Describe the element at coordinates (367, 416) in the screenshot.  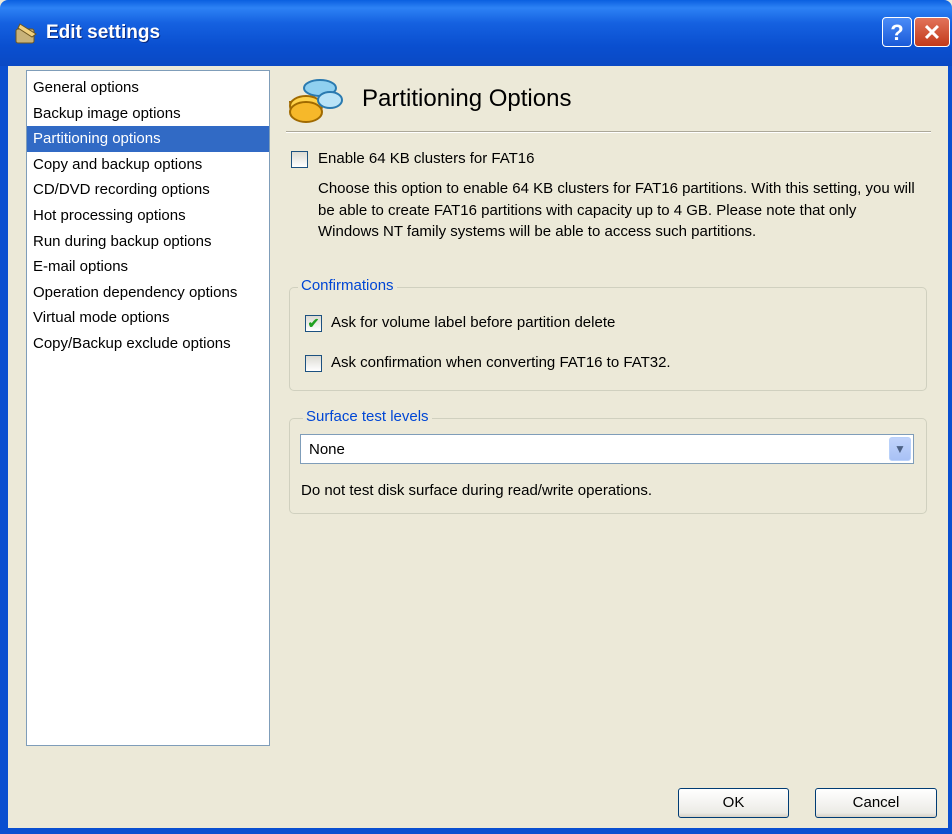
I see `surface-test-title: Surface test levels` at that location.